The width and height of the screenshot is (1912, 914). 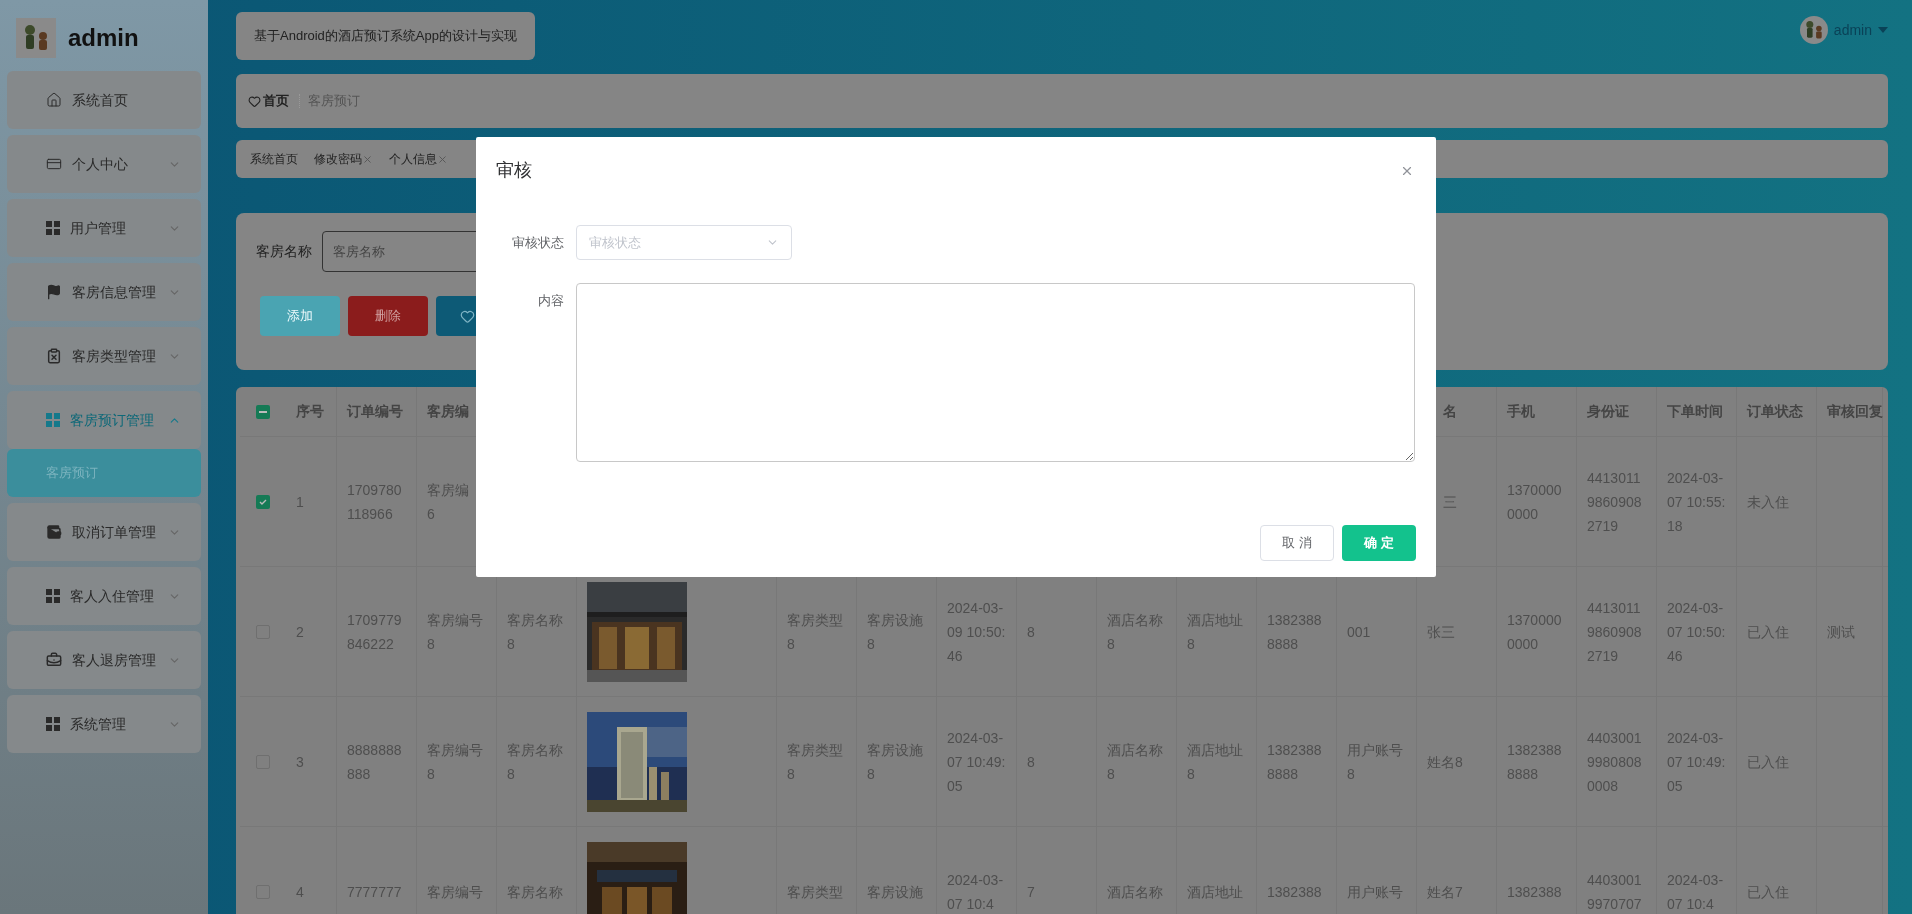 I want to click on sidebar-item: 取消订单管理, so click(x=104, y=532).